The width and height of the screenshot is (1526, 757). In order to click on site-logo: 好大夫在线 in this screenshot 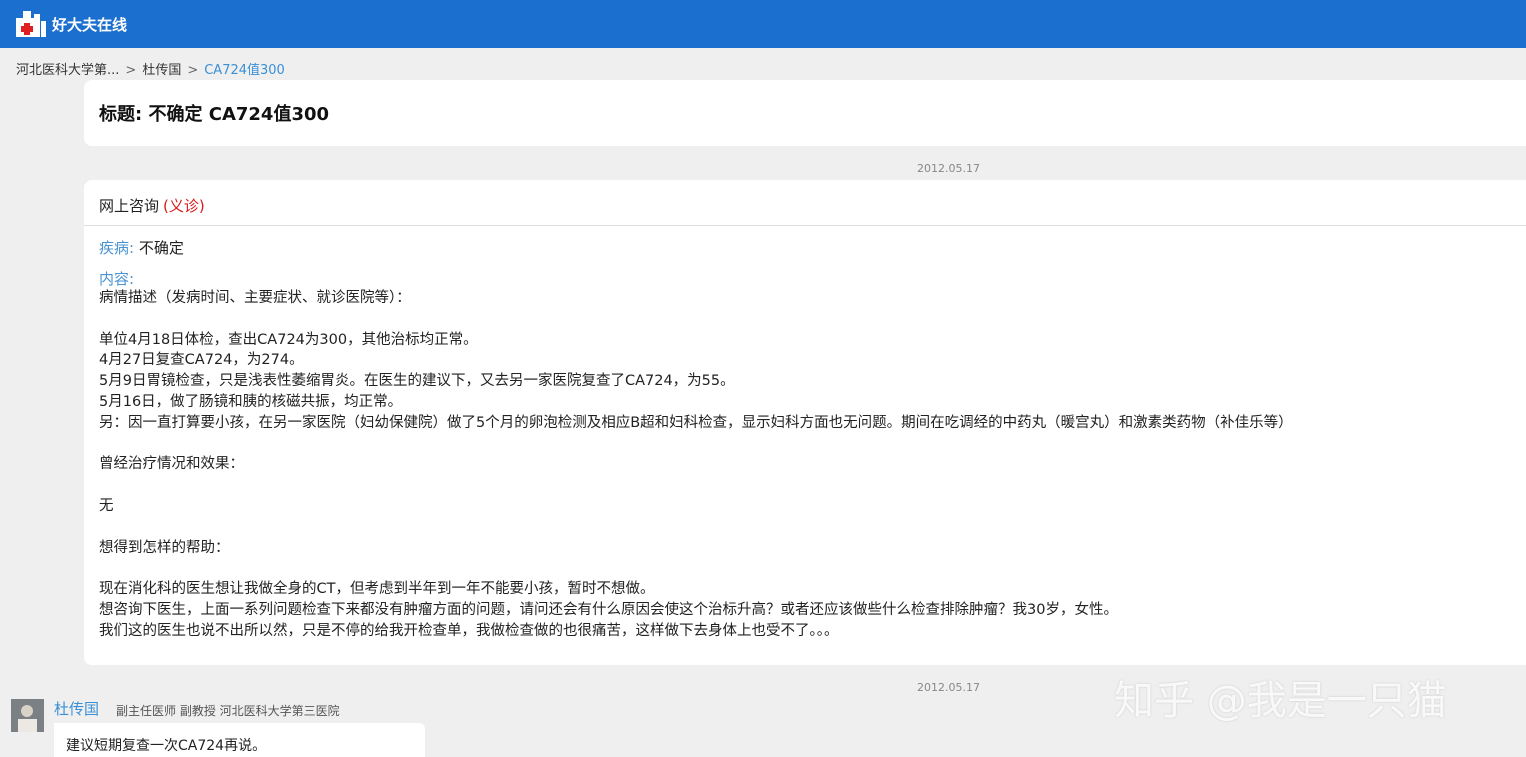, I will do `click(70, 24)`.